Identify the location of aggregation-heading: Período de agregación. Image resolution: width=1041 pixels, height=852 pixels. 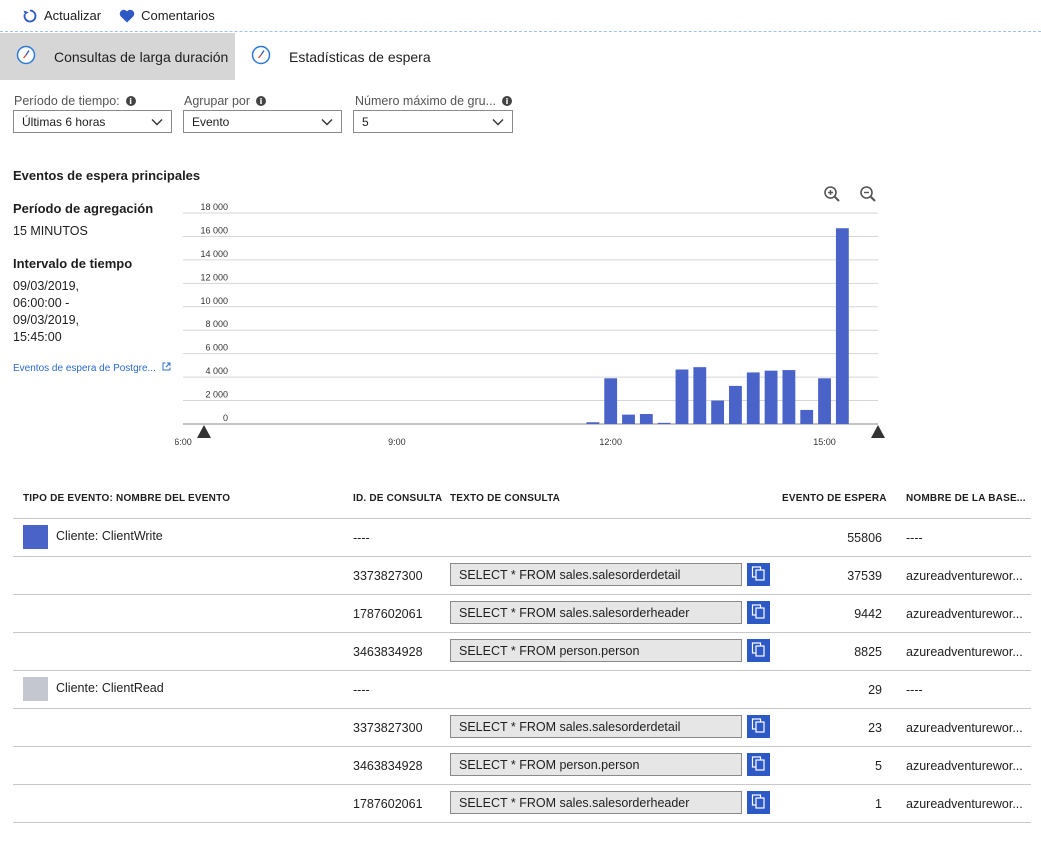
(83, 208).